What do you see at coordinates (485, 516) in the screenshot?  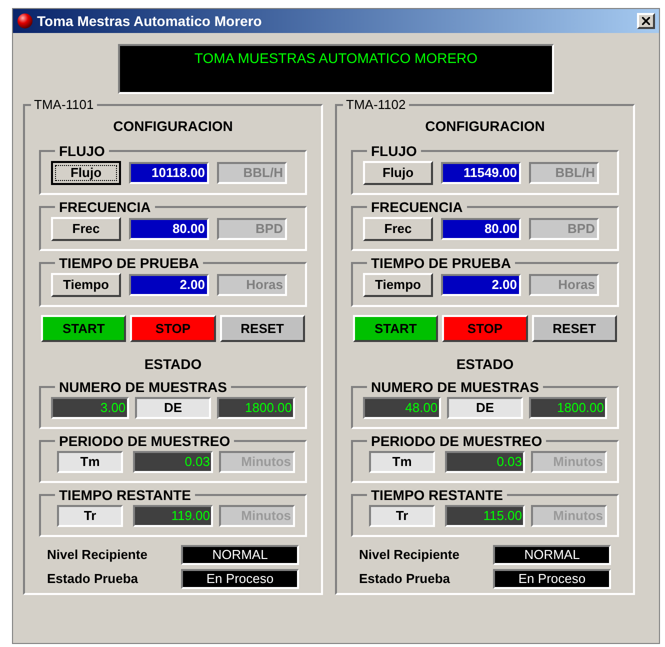 I see `reading-display: 115.00` at bounding box center [485, 516].